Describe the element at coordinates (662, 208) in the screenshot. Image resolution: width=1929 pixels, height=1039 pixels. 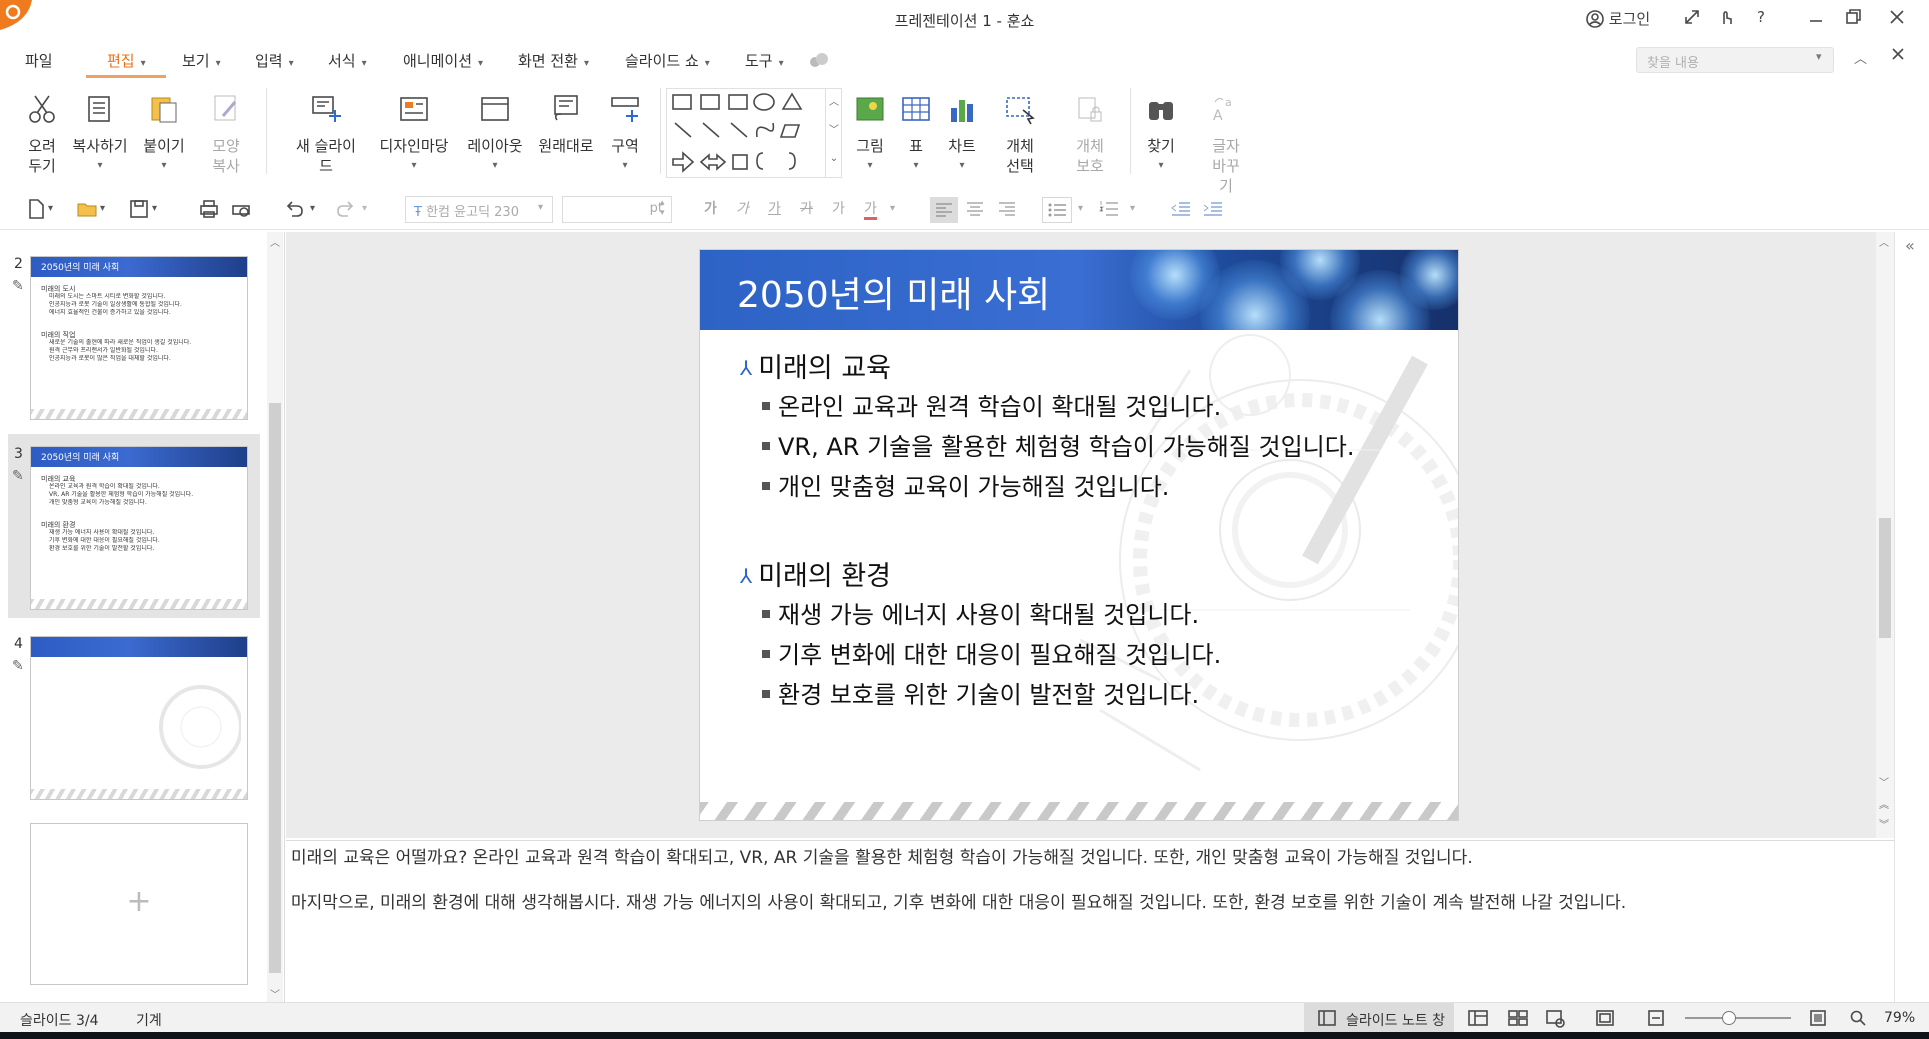
I see `font-size-spinner: ▴ ▾` at that location.